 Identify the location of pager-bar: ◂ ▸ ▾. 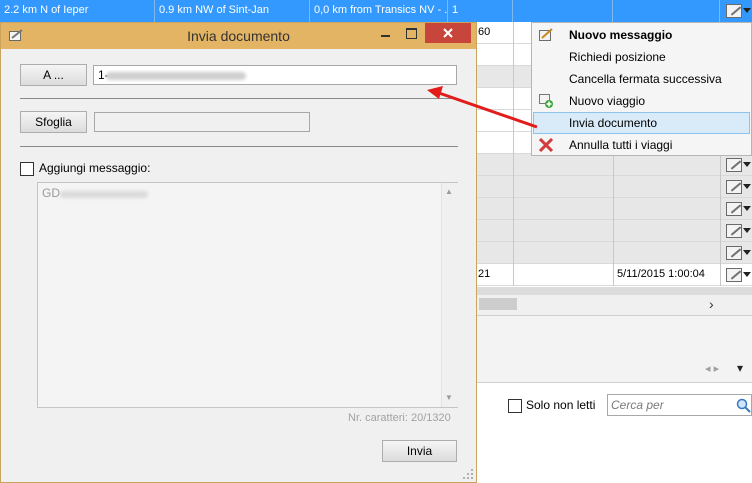
(614, 370).